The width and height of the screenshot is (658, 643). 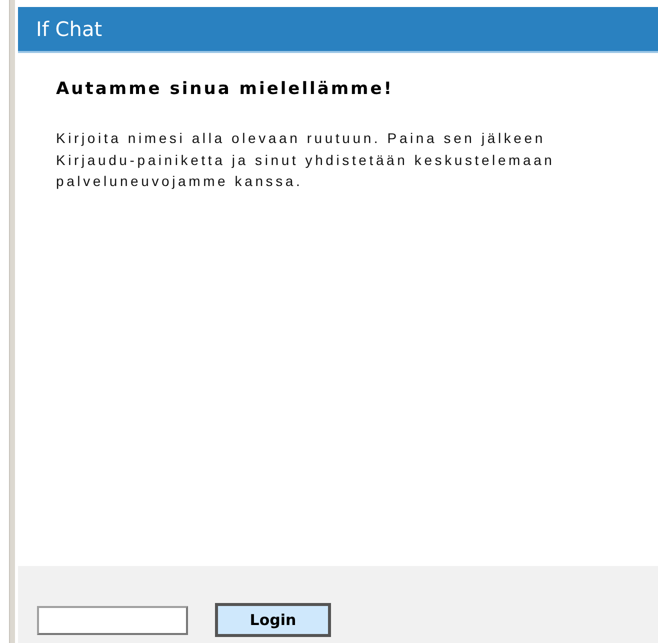 What do you see at coordinates (112, 620) in the screenshot?
I see `name-field` at bounding box center [112, 620].